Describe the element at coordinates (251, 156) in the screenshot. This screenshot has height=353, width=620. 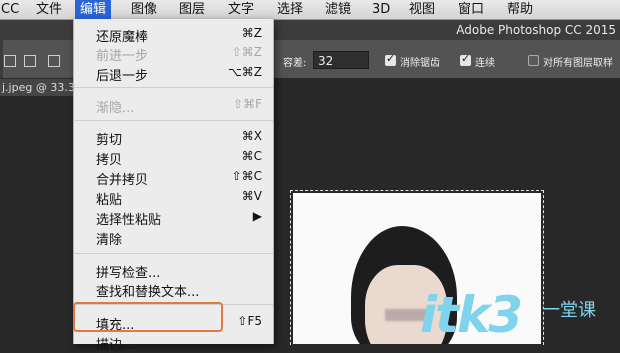
I see `menu-item-shortcut: ⌘C` at that location.